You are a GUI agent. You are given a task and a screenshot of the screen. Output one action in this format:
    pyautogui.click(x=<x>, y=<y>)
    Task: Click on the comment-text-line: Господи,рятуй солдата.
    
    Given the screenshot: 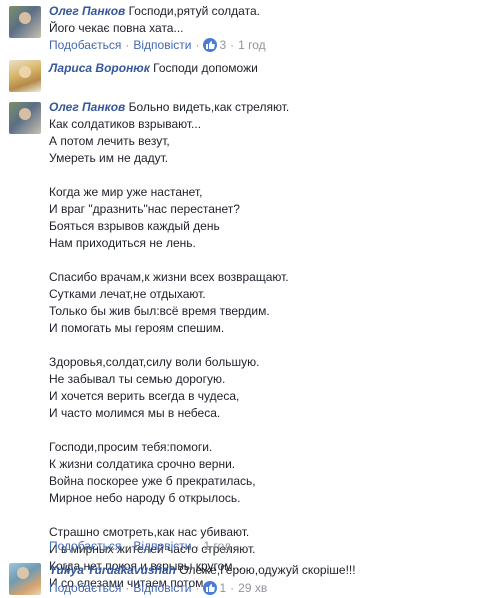 What is the action you would take?
    pyautogui.click(x=194, y=11)
    